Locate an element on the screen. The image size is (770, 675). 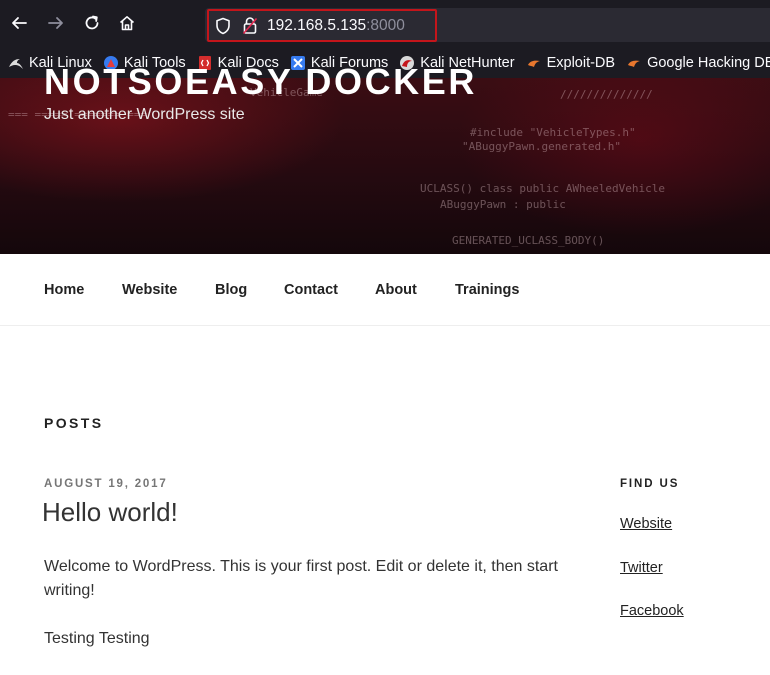
forward-button is located at coordinates (56, 23).